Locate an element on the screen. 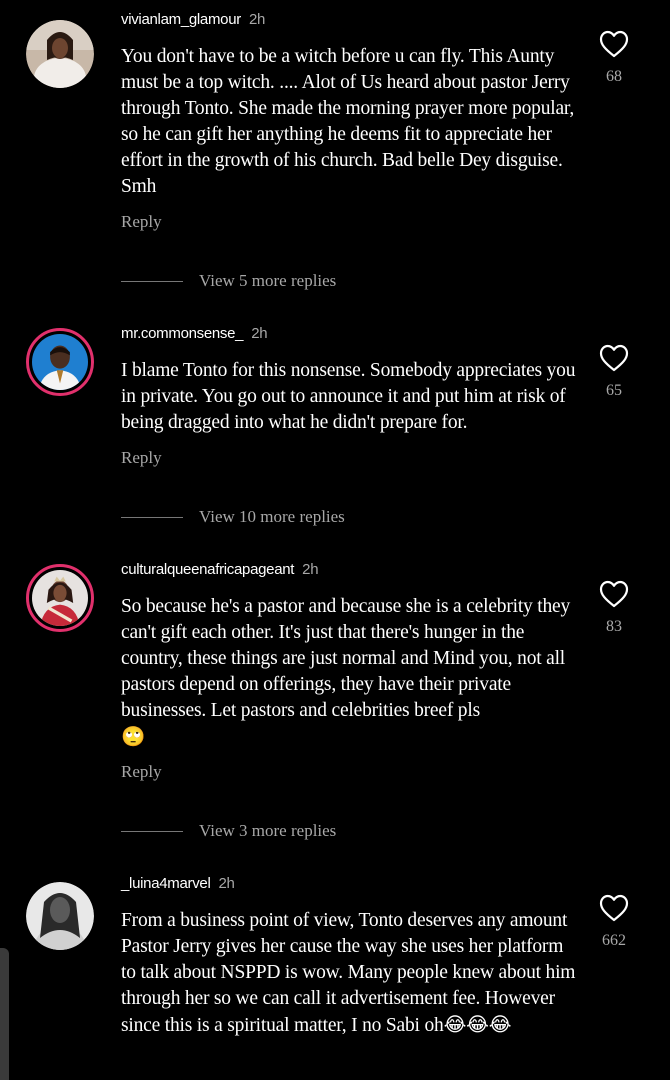 The height and width of the screenshot is (1080, 670). comment-header: mr.commonsense_ 2h is located at coordinates (194, 333).